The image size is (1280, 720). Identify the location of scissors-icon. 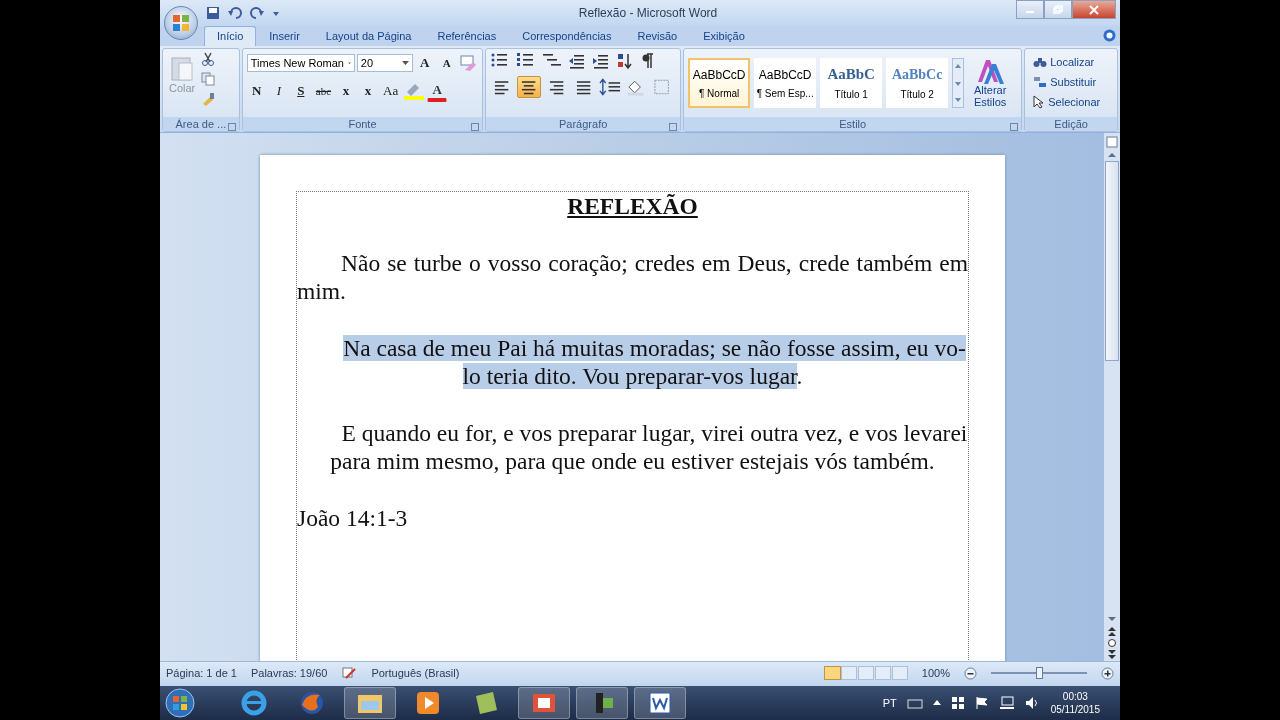
(208, 59).